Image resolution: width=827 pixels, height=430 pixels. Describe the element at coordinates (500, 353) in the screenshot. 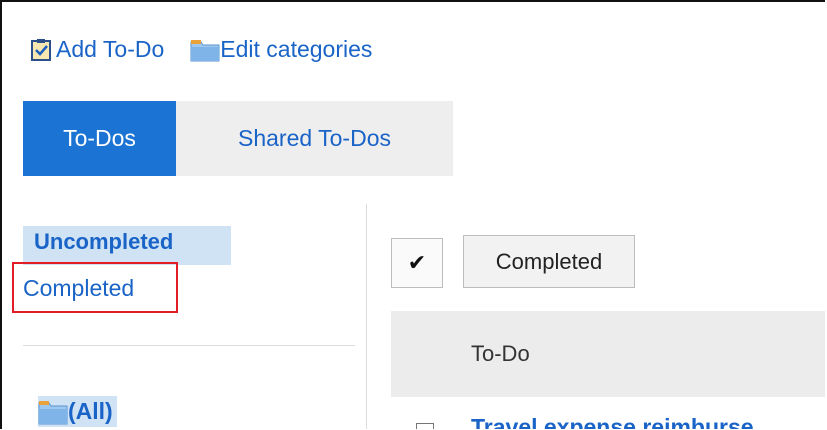

I see `column-header-todo: To-Do` at that location.